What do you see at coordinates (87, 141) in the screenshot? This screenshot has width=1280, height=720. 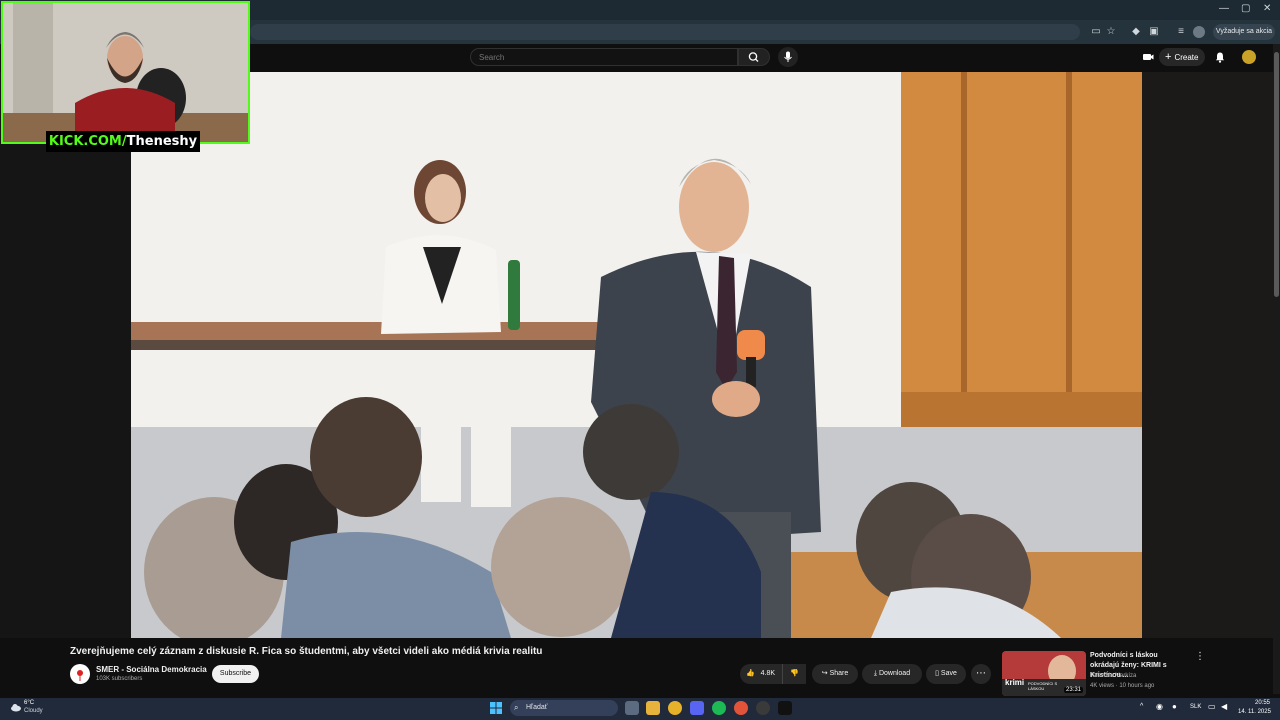 I see `kick-domain: KICK.COM/` at bounding box center [87, 141].